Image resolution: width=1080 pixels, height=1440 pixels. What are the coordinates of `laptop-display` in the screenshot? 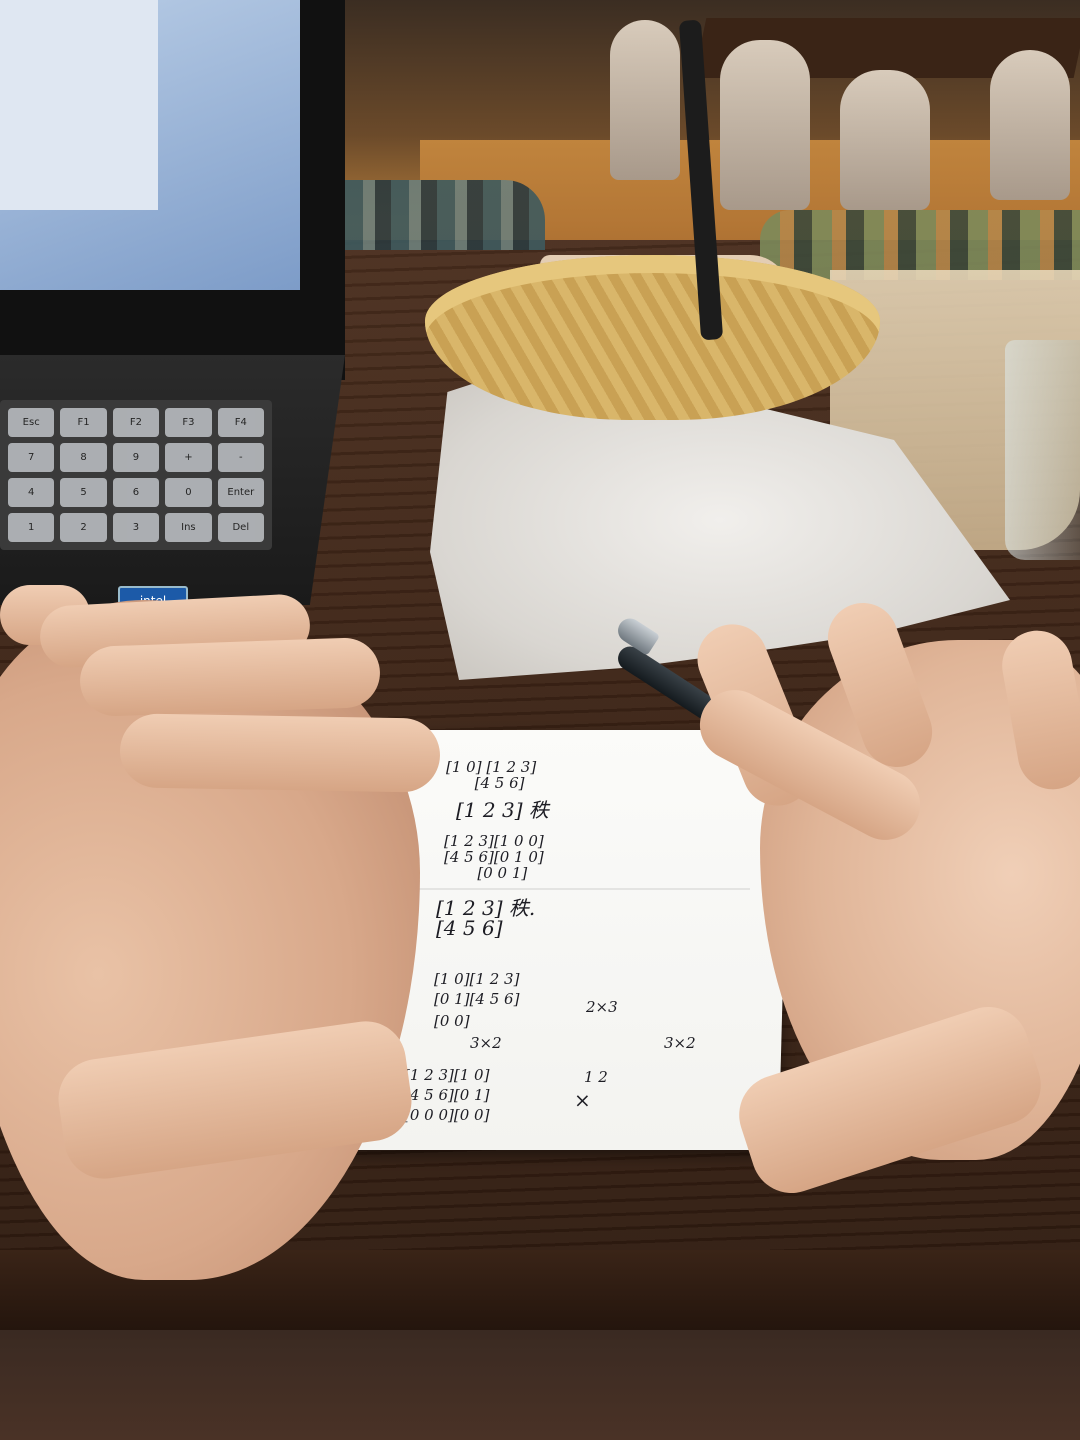 It's located at (150, 145).